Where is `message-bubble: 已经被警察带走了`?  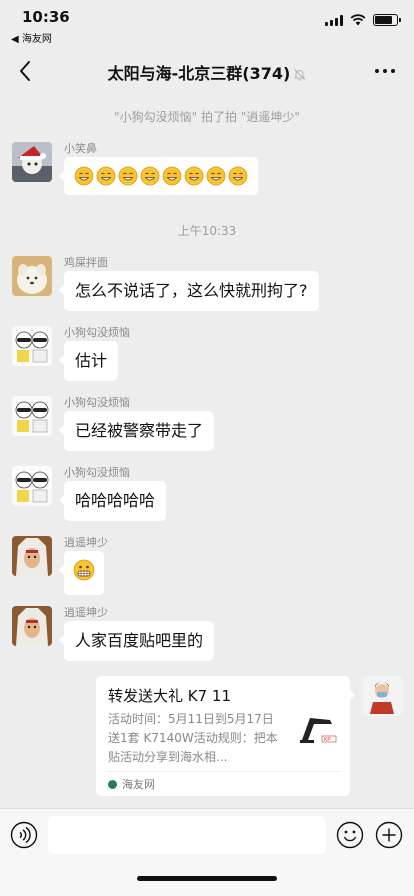
message-bubble: 已经被警察带走了 is located at coordinates (136, 431).